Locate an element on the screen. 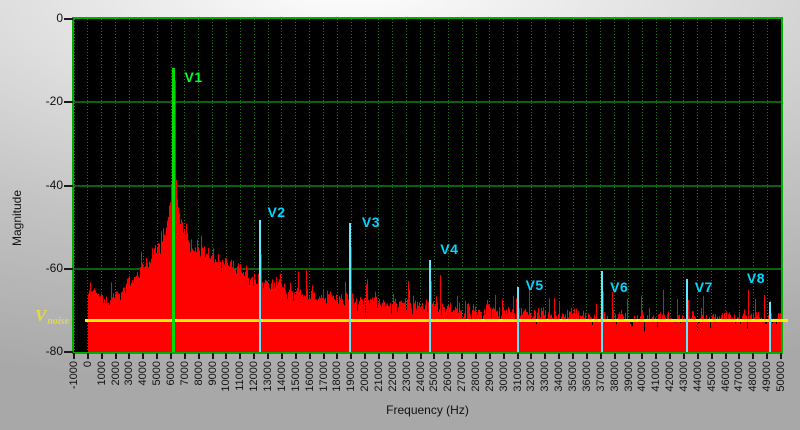 The image size is (800, 430). x-tick-label: 13000 is located at coordinates (268, 376).